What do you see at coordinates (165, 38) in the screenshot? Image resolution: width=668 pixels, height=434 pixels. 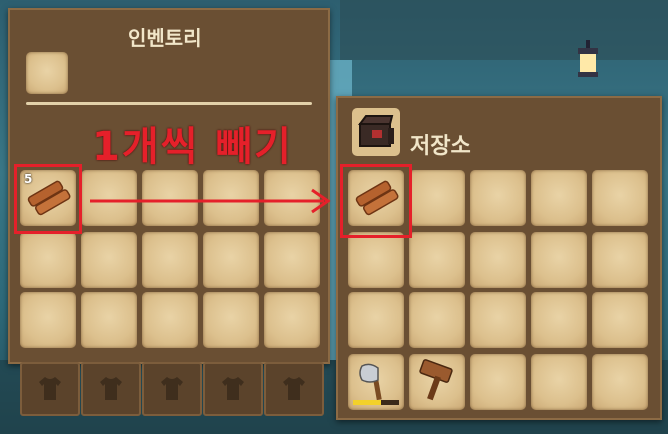 I see `inventory-title: 인벤토리` at bounding box center [165, 38].